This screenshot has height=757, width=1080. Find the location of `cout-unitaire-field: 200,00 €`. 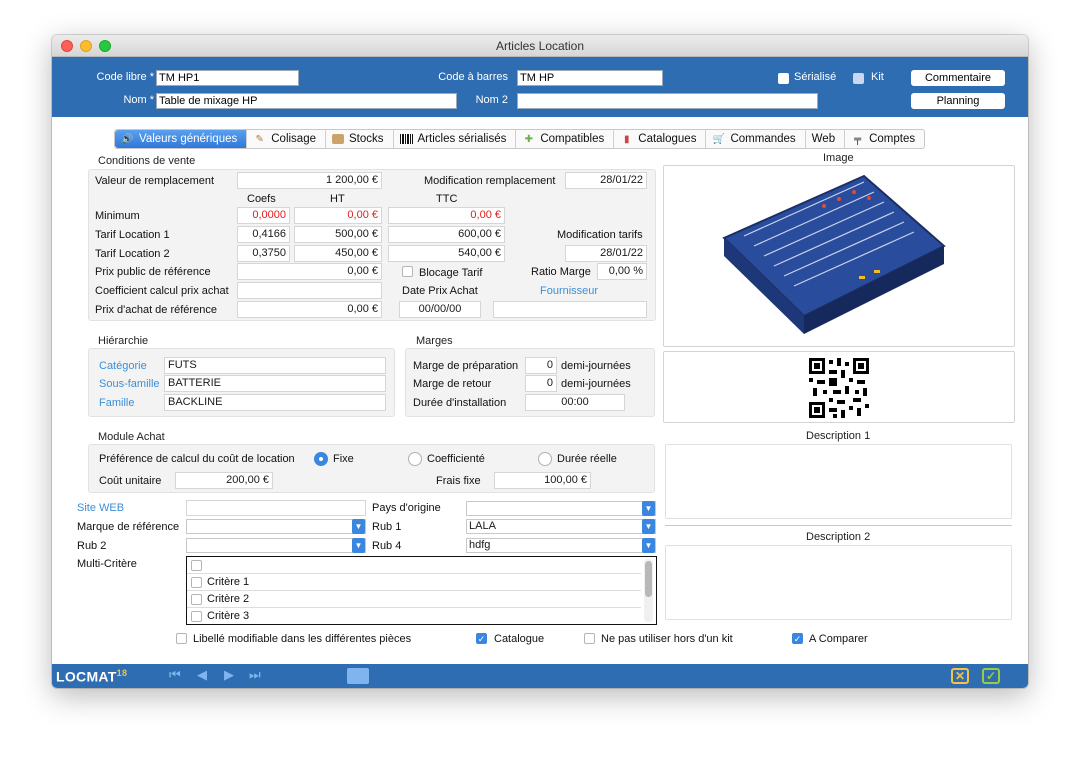

cout-unitaire-field: 200,00 € is located at coordinates (224, 480).